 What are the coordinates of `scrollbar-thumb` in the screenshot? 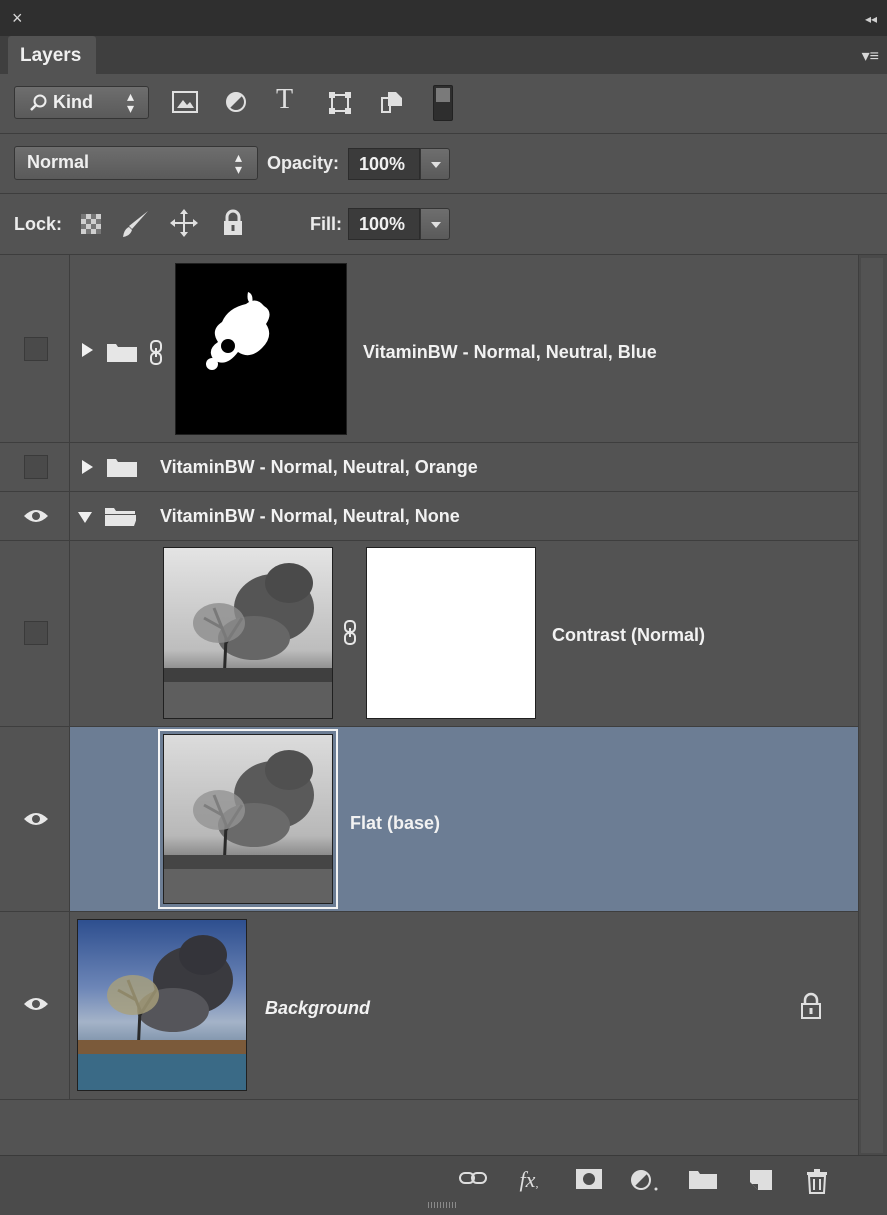 It's located at (872, 705).